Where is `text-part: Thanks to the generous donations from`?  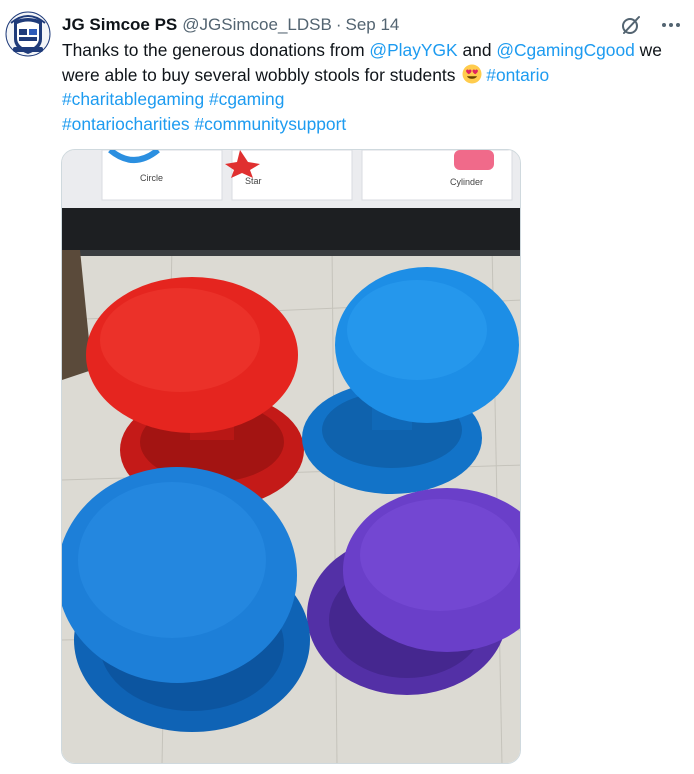
text-part: Thanks to the generous donations from is located at coordinates (216, 50).